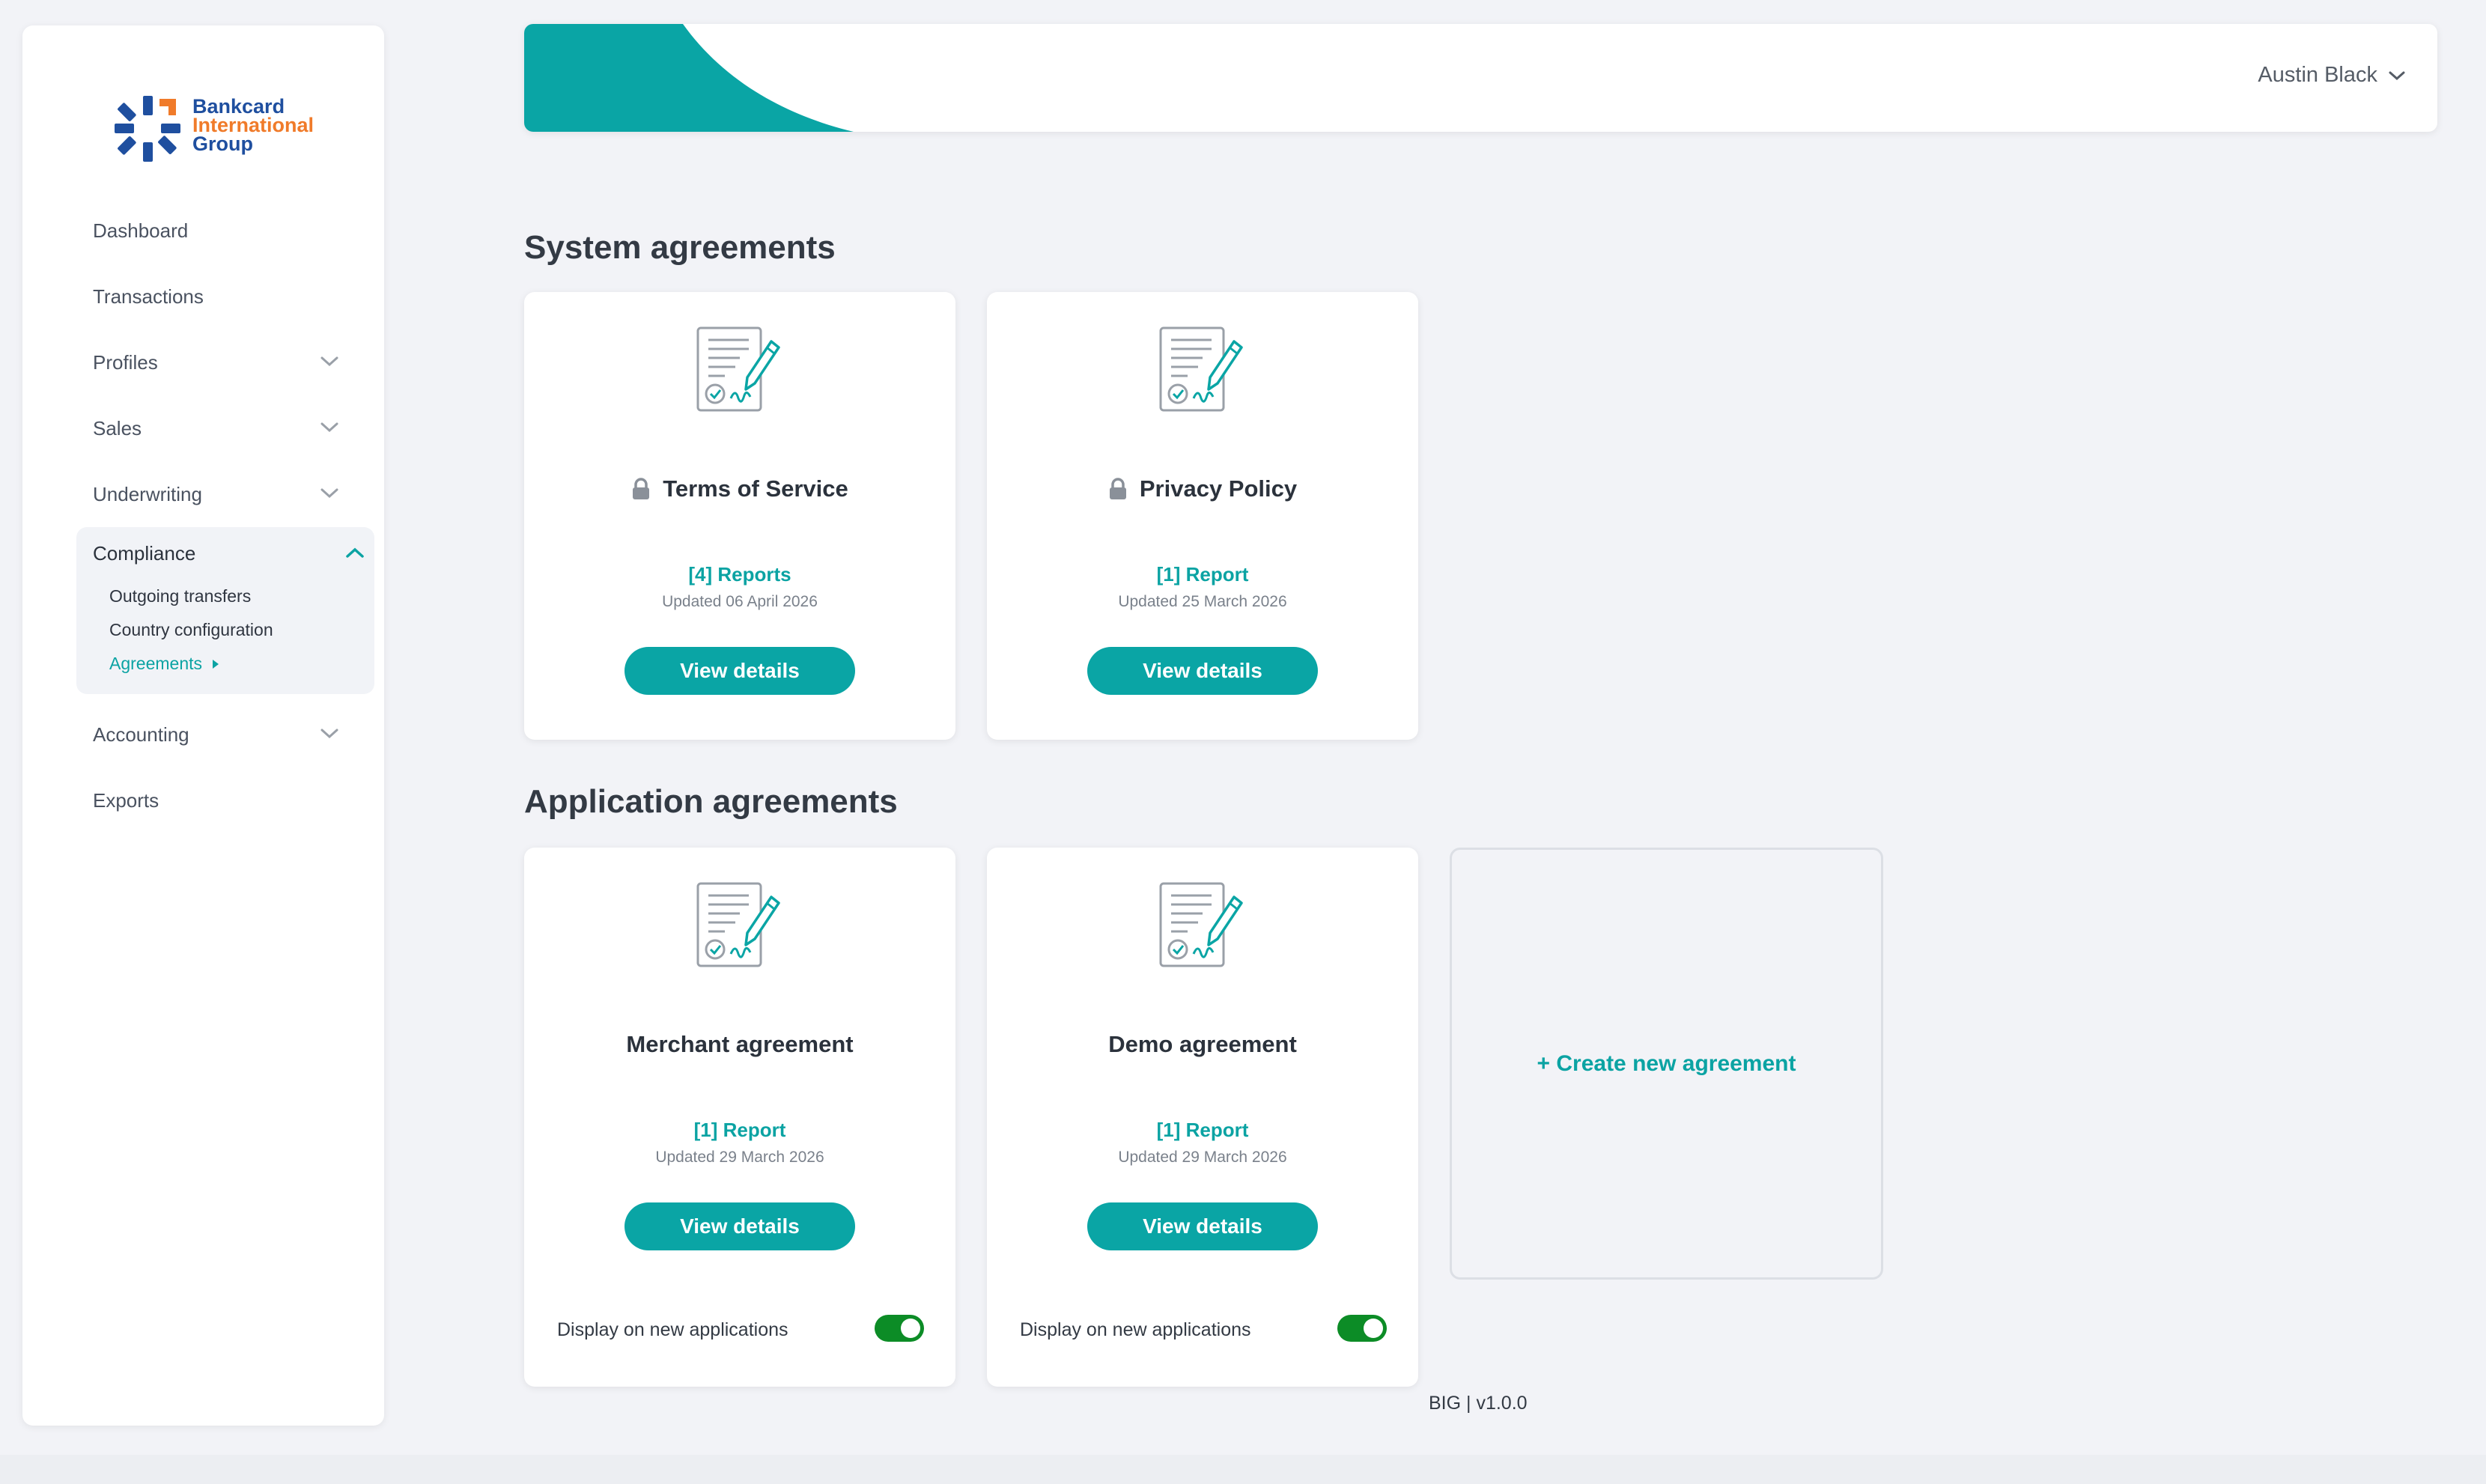 Image resolution: width=2486 pixels, height=1484 pixels. I want to click on top-header: Austin Black, so click(1480, 78).